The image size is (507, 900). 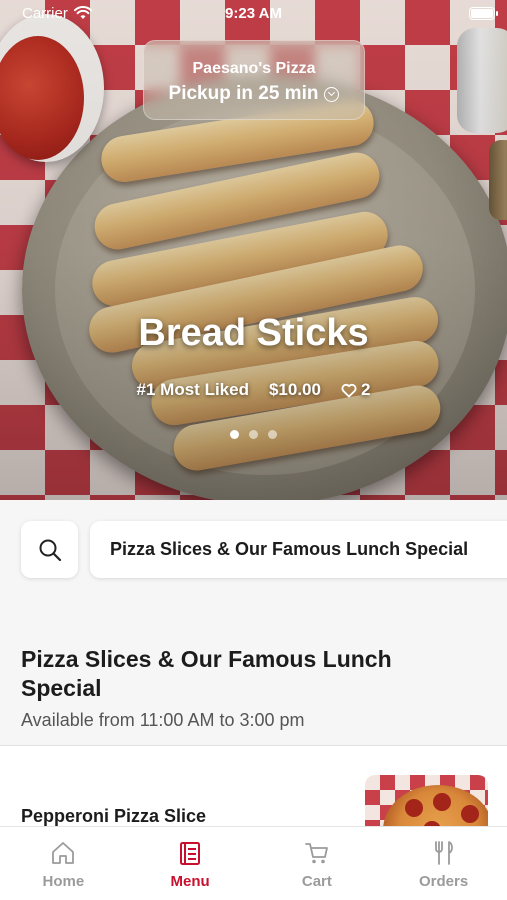 I want to click on tab-home: Home, so click(x=63, y=863).